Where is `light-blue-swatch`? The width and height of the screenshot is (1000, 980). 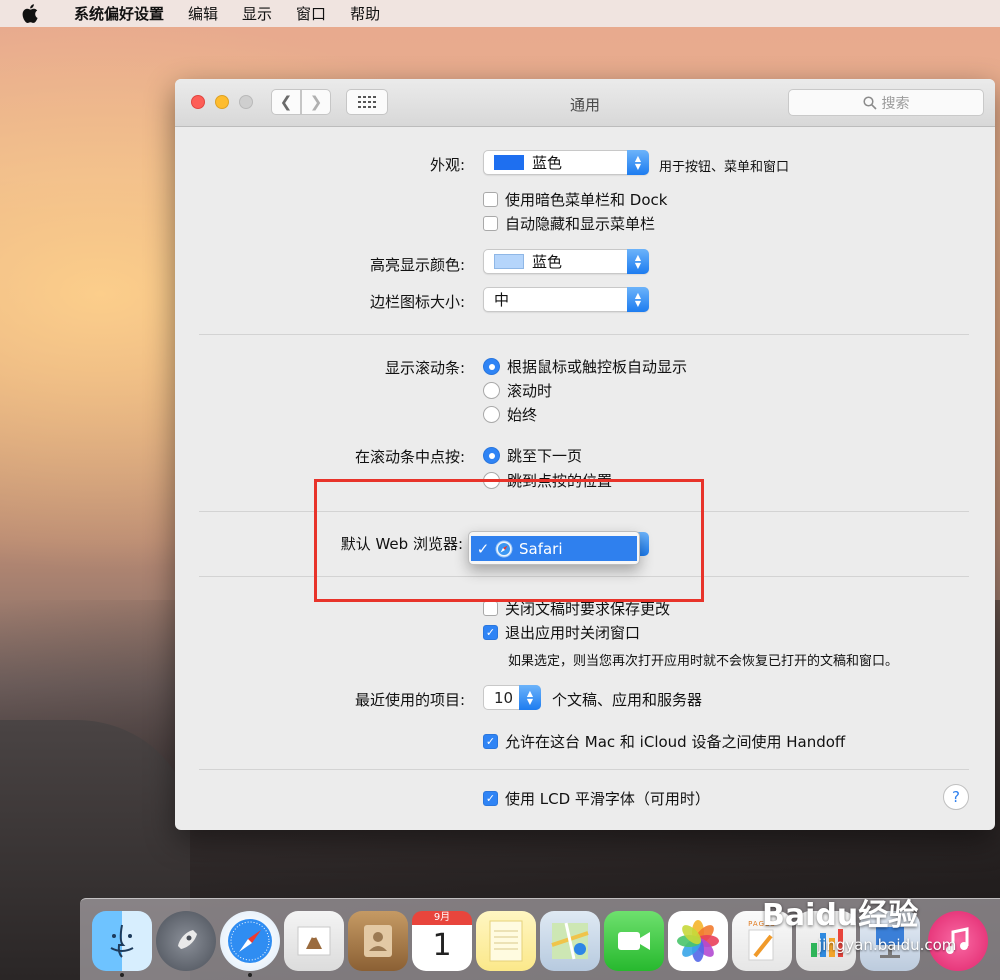 light-blue-swatch is located at coordinates (509, 261).